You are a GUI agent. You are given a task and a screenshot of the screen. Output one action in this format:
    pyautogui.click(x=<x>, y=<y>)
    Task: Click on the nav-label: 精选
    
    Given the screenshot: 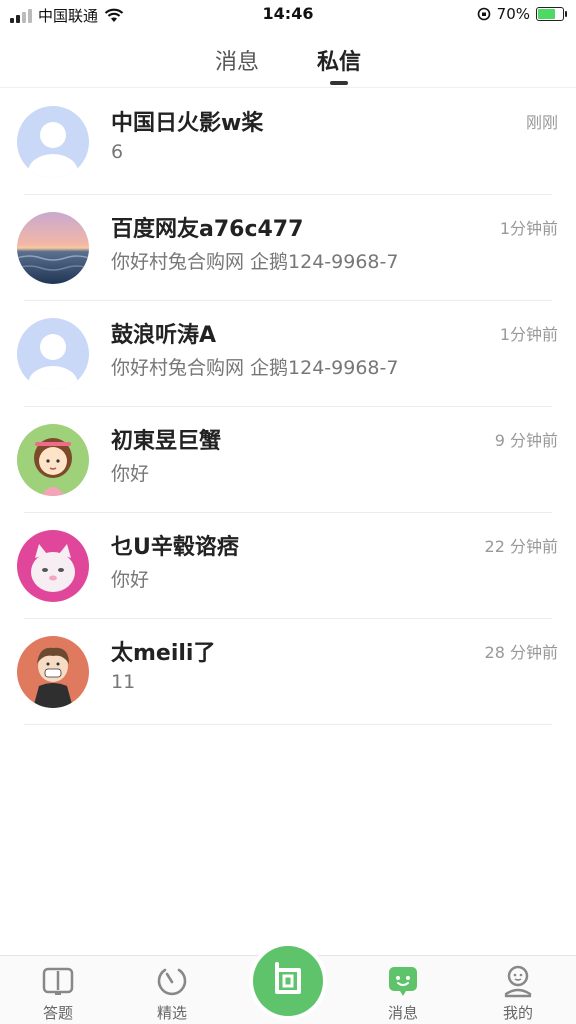 What is the action you would take?
    pyautogui.click(x=171, y=1013)
    